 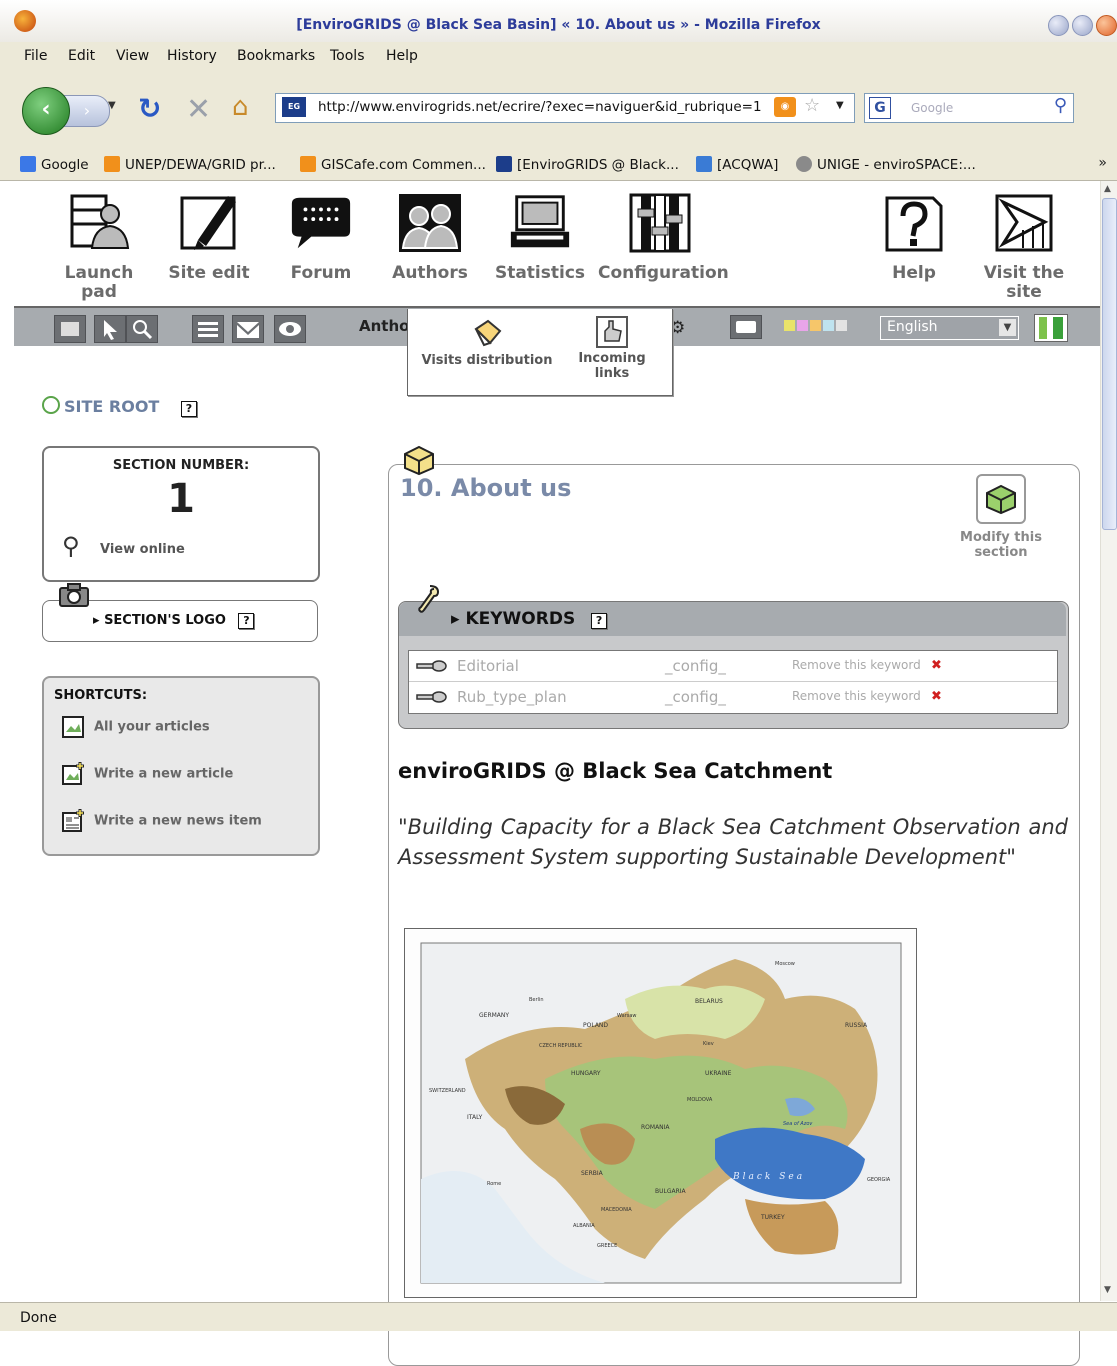 I want to click on pointer-icon, so click(x=110, y=329).